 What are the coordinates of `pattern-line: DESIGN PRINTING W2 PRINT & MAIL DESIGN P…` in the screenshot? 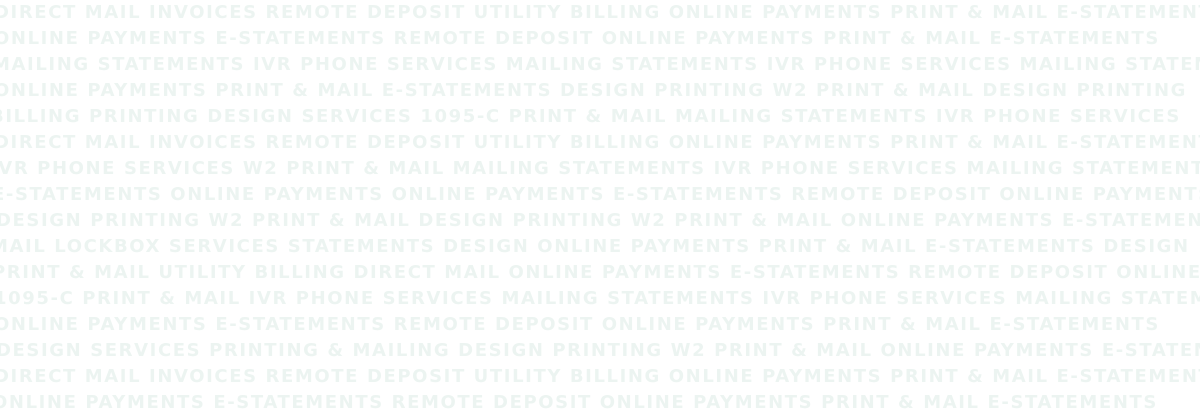 It's located at (600, 220).